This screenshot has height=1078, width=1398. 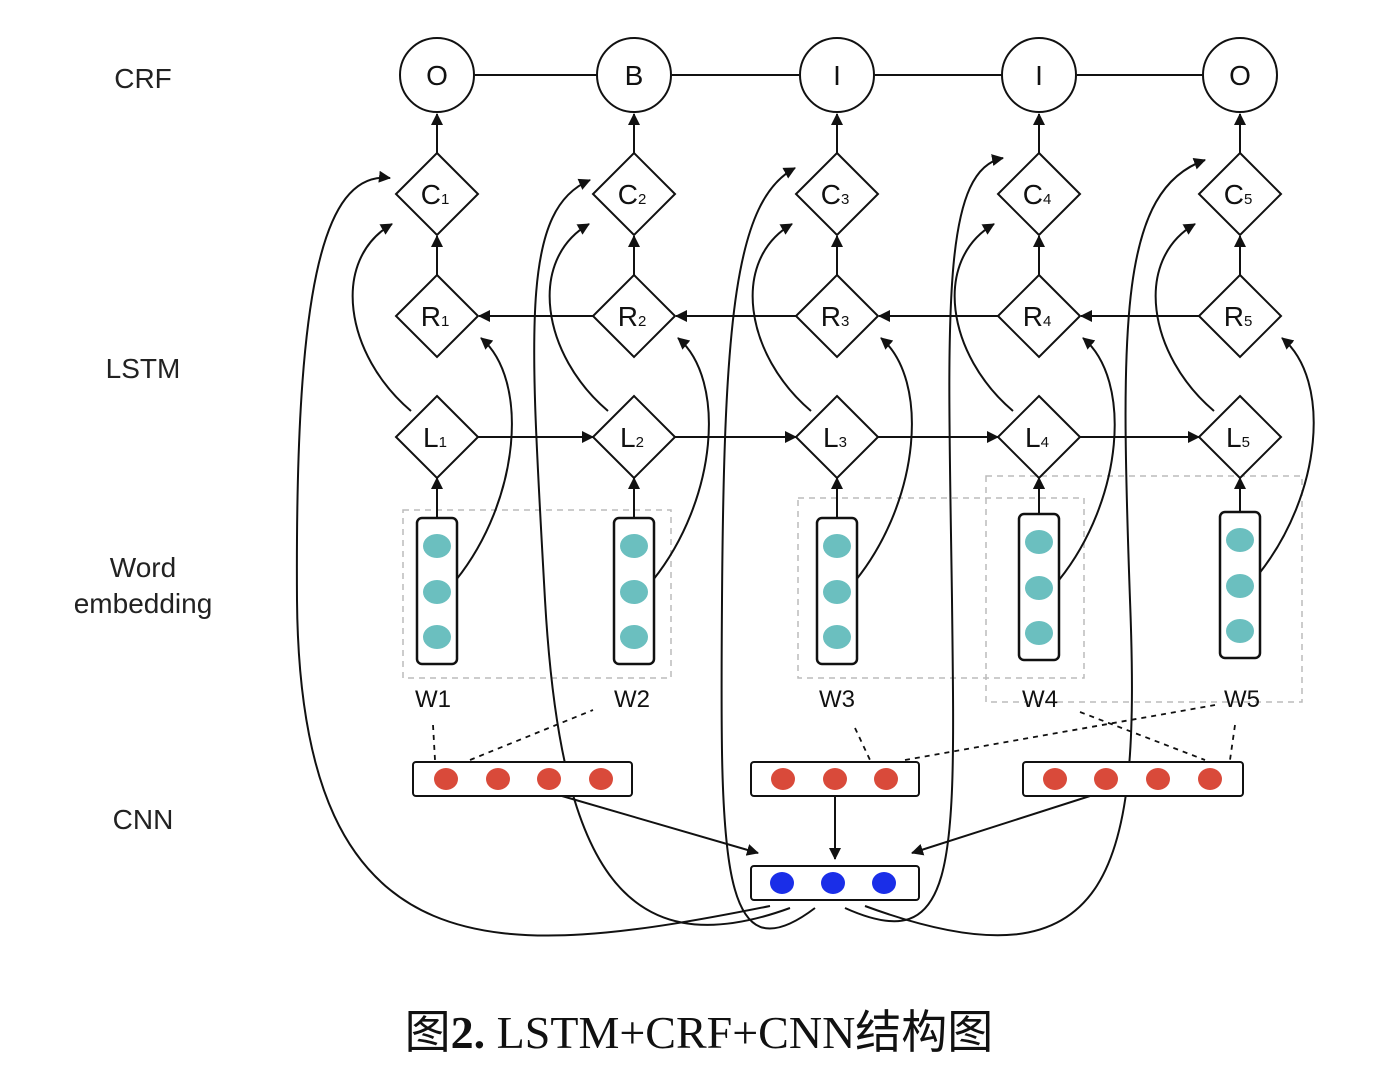 What do you see at coordinates (143, 78) in the screenshot?
I see `label-crf: CRF` at bounding box center [143, 78].